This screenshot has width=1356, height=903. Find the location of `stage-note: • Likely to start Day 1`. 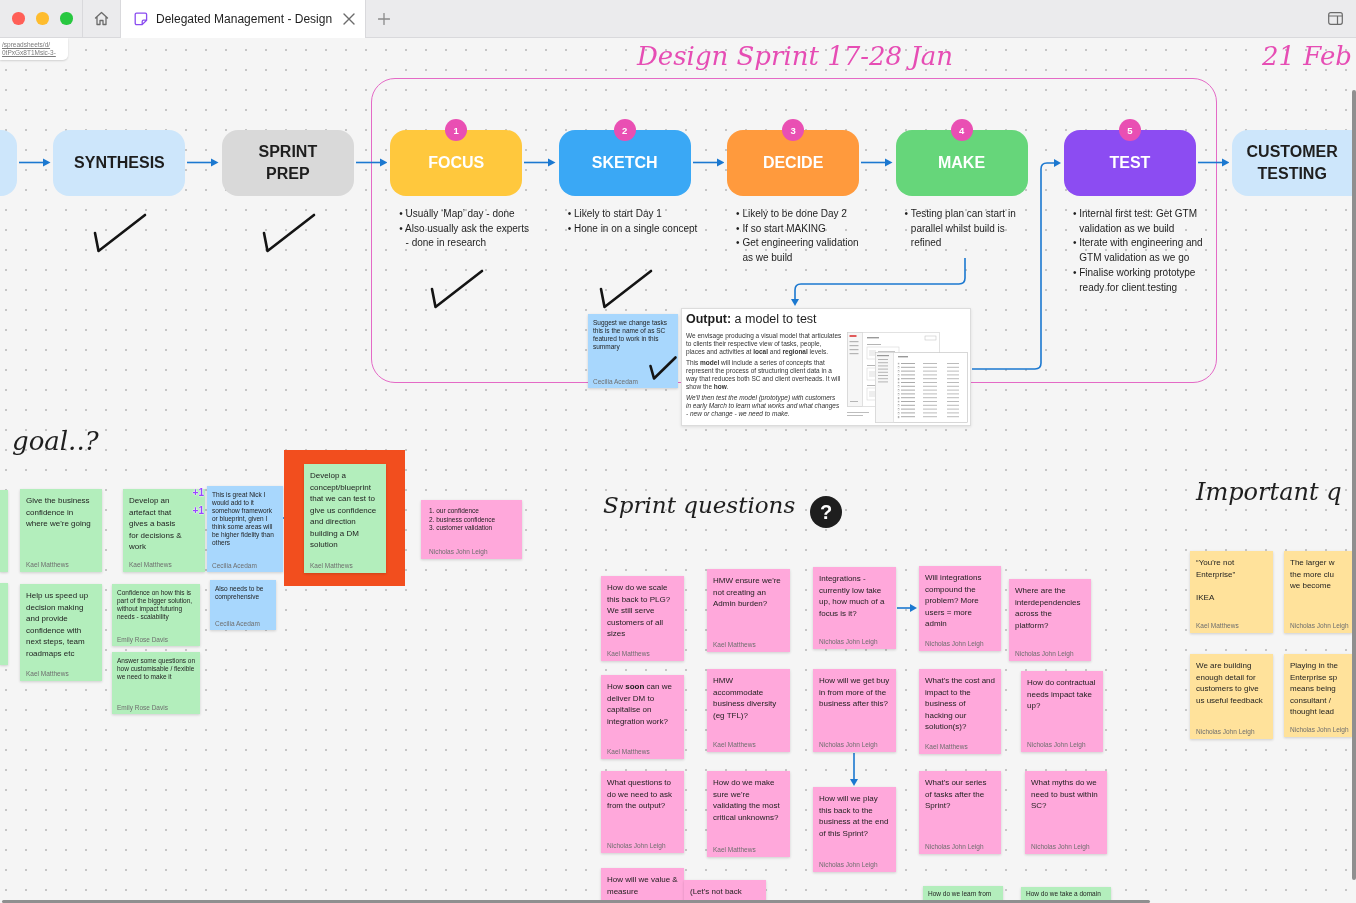

stage-note: • Likely to start Day 1 is located at coordinates (615, 214).